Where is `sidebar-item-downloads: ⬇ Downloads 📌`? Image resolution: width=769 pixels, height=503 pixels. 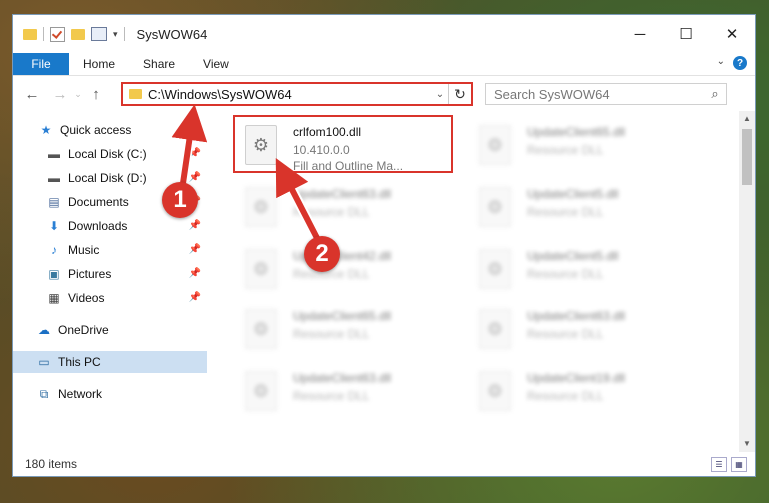
sidebar-item-downloads: ⬇ Downloads 📌 is located at coordinates (110, 226).